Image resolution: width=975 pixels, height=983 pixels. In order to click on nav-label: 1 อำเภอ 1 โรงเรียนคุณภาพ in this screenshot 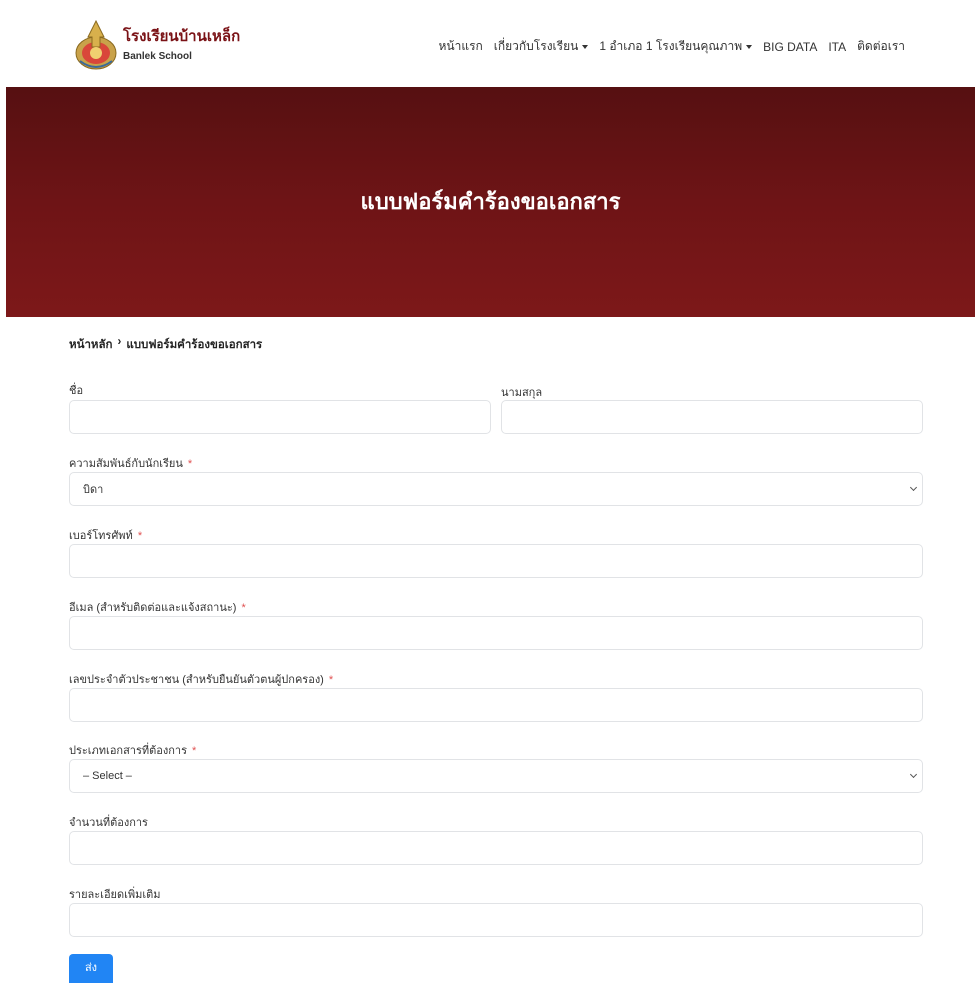, I will do `click(671, 46)`.